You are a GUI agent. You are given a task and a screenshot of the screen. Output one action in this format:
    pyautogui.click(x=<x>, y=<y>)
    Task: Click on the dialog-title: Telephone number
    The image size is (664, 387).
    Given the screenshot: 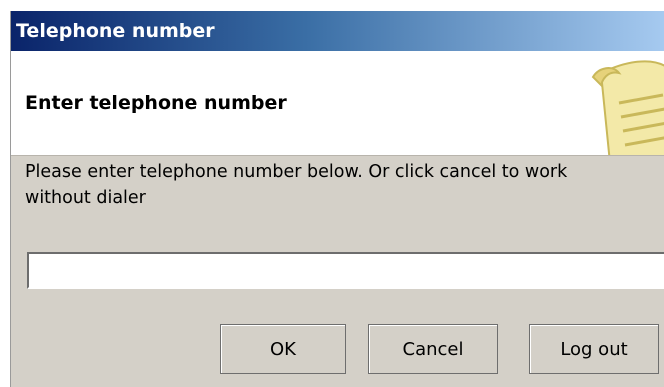 What is the action you would take?
    pyautogui.click(x=115, y=31)
    